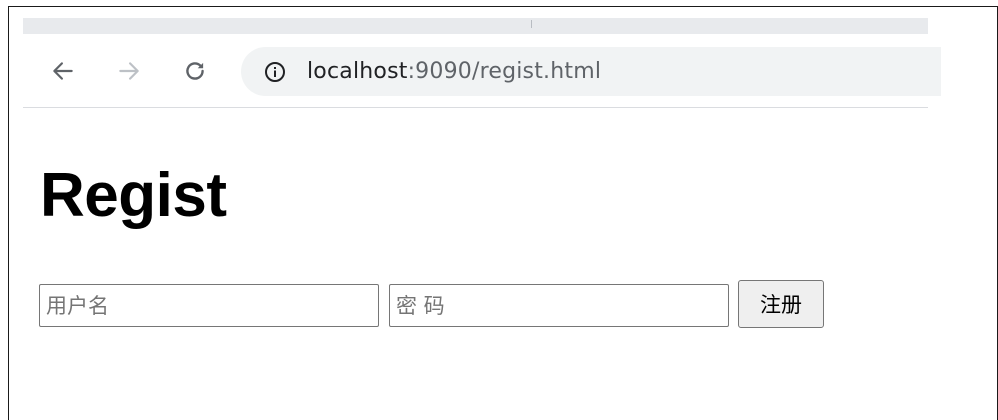  What do you see at coordinates (504, 71) in the screenshot?
I see `url-path: :9090/regist.html` at bounding box center [504, 71].